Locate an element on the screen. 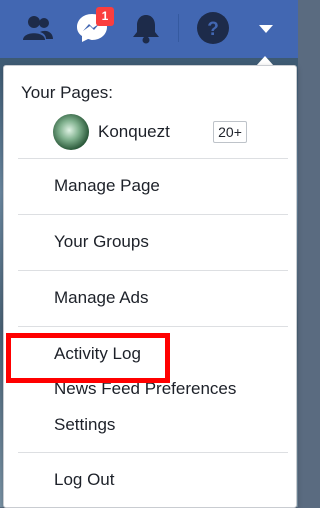 This screenshot has width=320, height=508. top-navigation-bar: 1 ? is located at coordinates (149, 29).